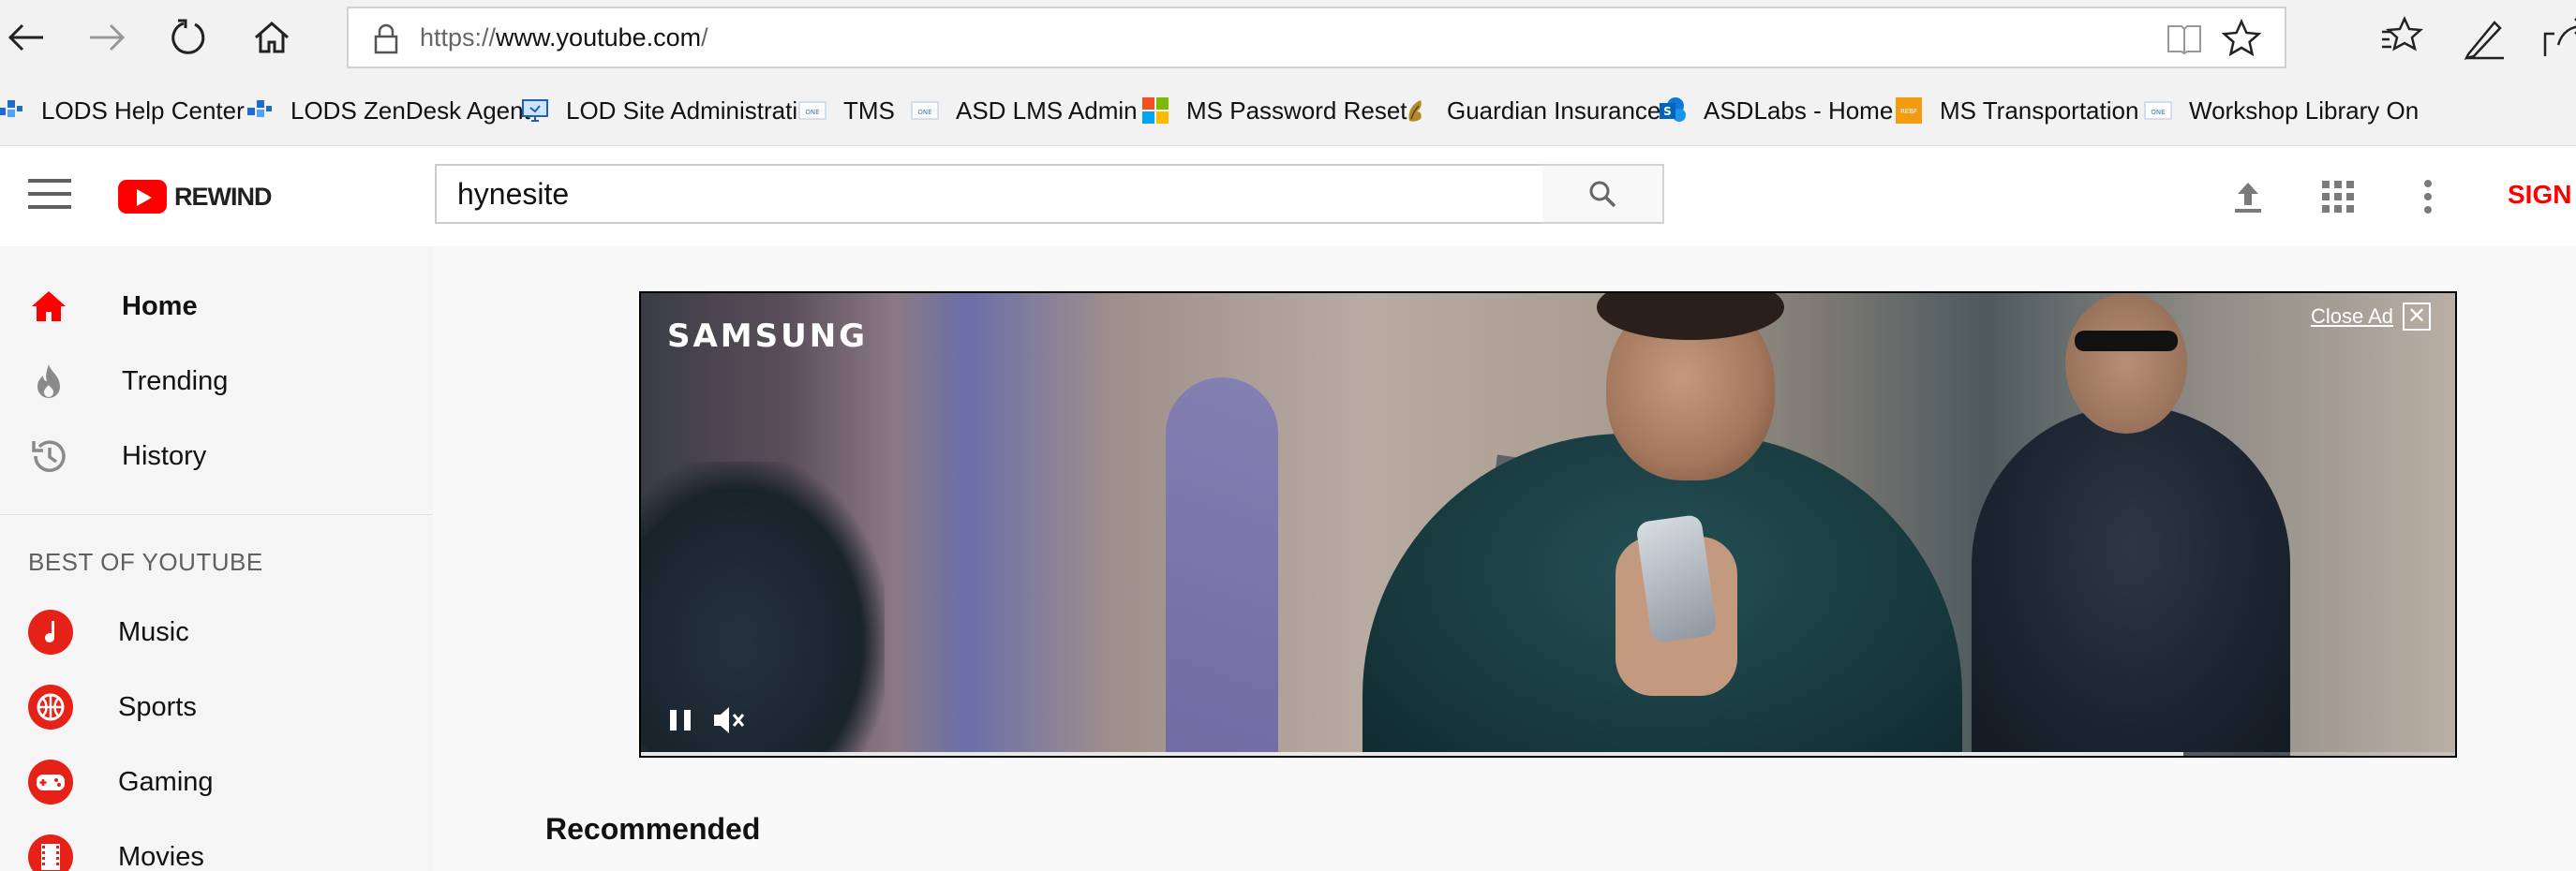  What do you see at coordinates (49, 181) in the screenshot?
I see `hamburger-icon` at bounding box center [49, 181].